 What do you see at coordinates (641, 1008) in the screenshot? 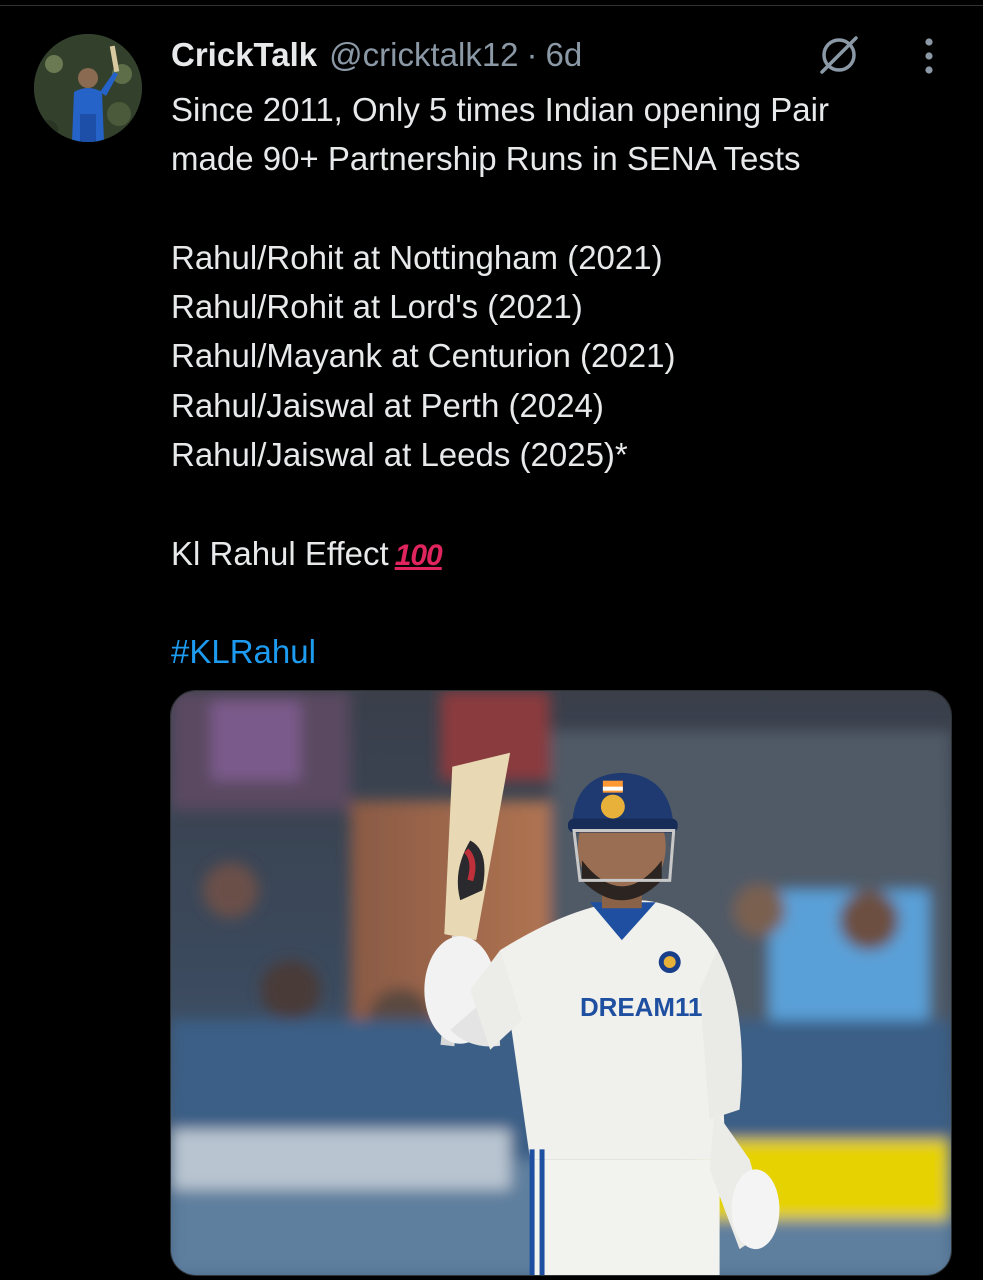
I see `jersey-sponsor-text: DREAM11` at bounding box center [641, 1008].